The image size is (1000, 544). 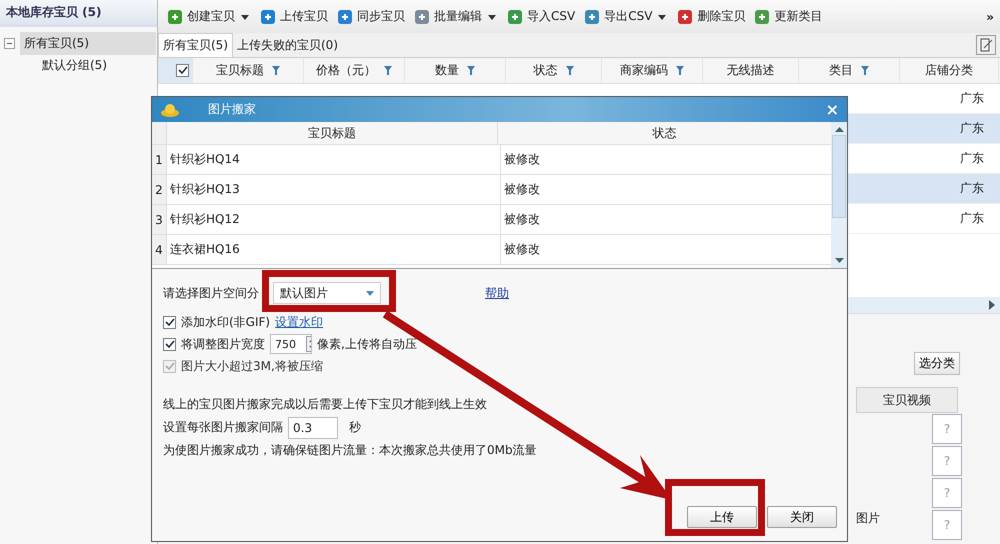 I want to click on watermark-link: 设置水印, so click(x=299, y=322).